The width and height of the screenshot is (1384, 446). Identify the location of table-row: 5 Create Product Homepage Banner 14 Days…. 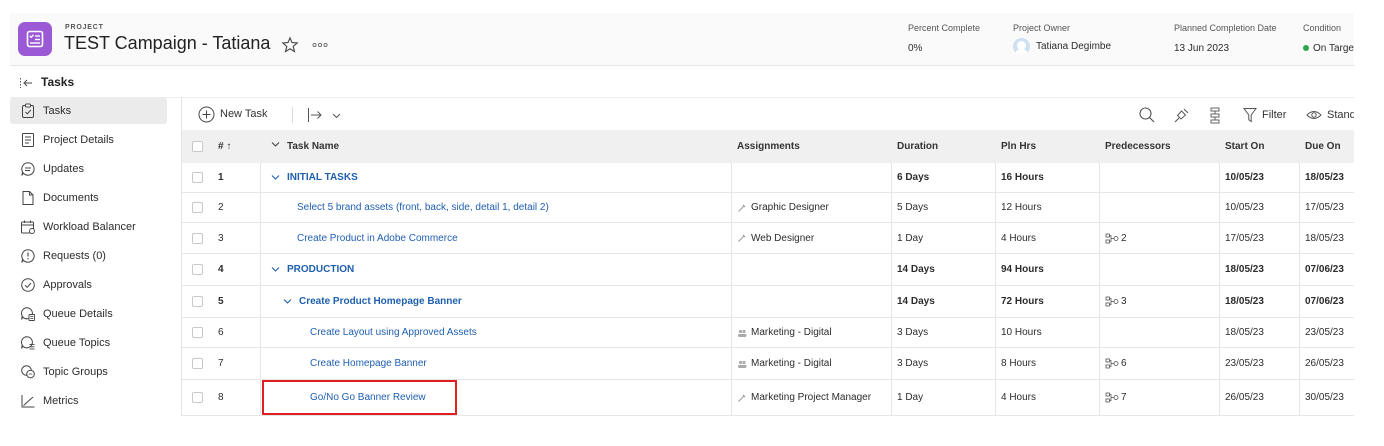
(768, 302).